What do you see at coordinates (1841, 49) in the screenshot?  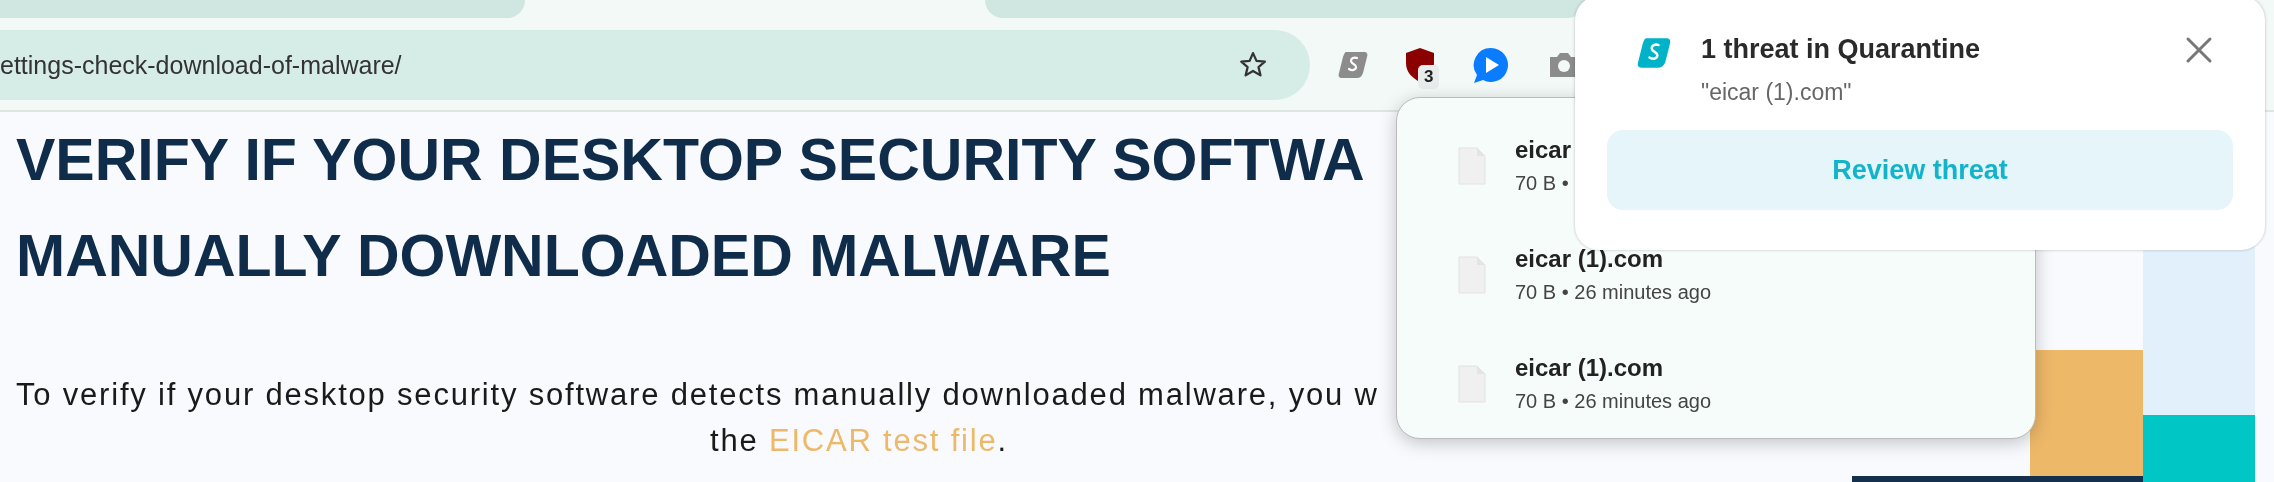 I see `notification-title: 1 threat in Quarantine` at bounding box center [1841, 49].